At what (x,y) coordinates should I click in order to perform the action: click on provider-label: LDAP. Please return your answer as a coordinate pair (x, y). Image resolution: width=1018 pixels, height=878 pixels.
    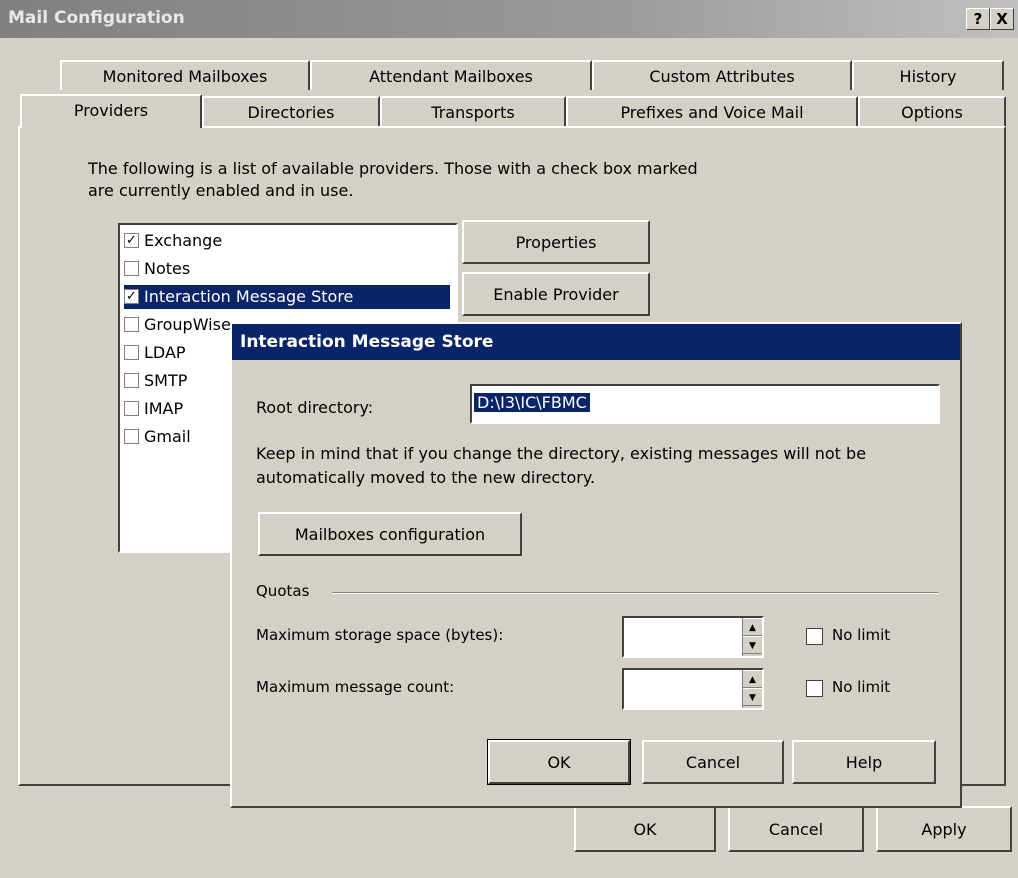
    Looking at the image, I should click on (165, 352).